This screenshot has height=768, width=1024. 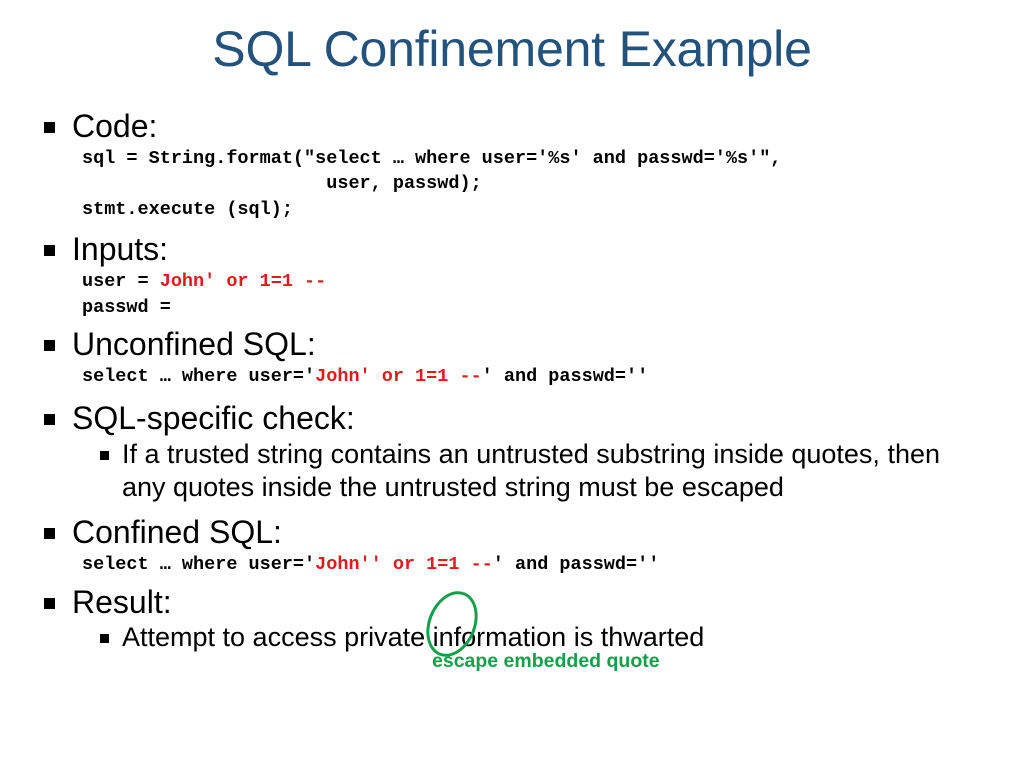 What do you see at coordinates (199, 565) in the screenshot?
I see `confined-sql-prefix: select … where user='` at bounding box center [199, 565].